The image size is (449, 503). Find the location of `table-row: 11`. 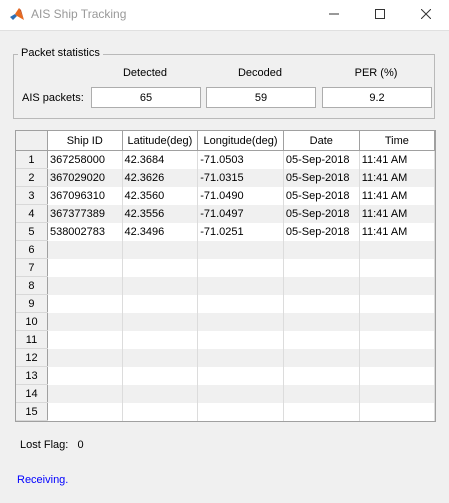

table-row: 11 is located at coordinates (225, 339).